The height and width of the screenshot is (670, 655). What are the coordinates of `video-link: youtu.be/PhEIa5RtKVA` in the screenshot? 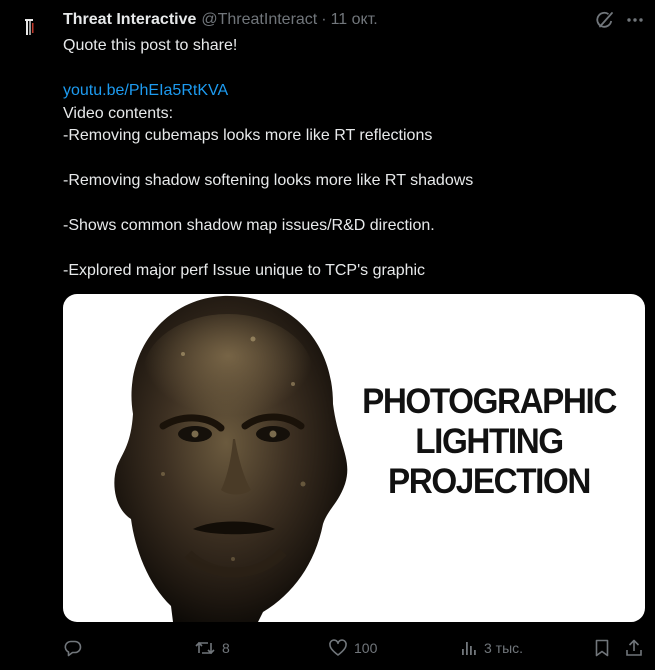 It's located at (145, 90).